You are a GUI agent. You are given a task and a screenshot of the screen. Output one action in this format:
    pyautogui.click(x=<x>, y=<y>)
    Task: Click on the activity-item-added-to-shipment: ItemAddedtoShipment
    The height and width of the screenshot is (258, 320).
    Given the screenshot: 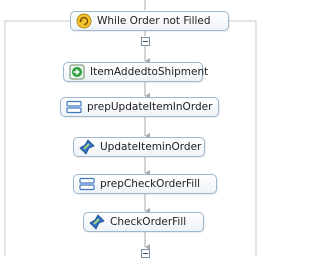 What is the action you would take?
    pyautogui.click(x=135, y=72)
    